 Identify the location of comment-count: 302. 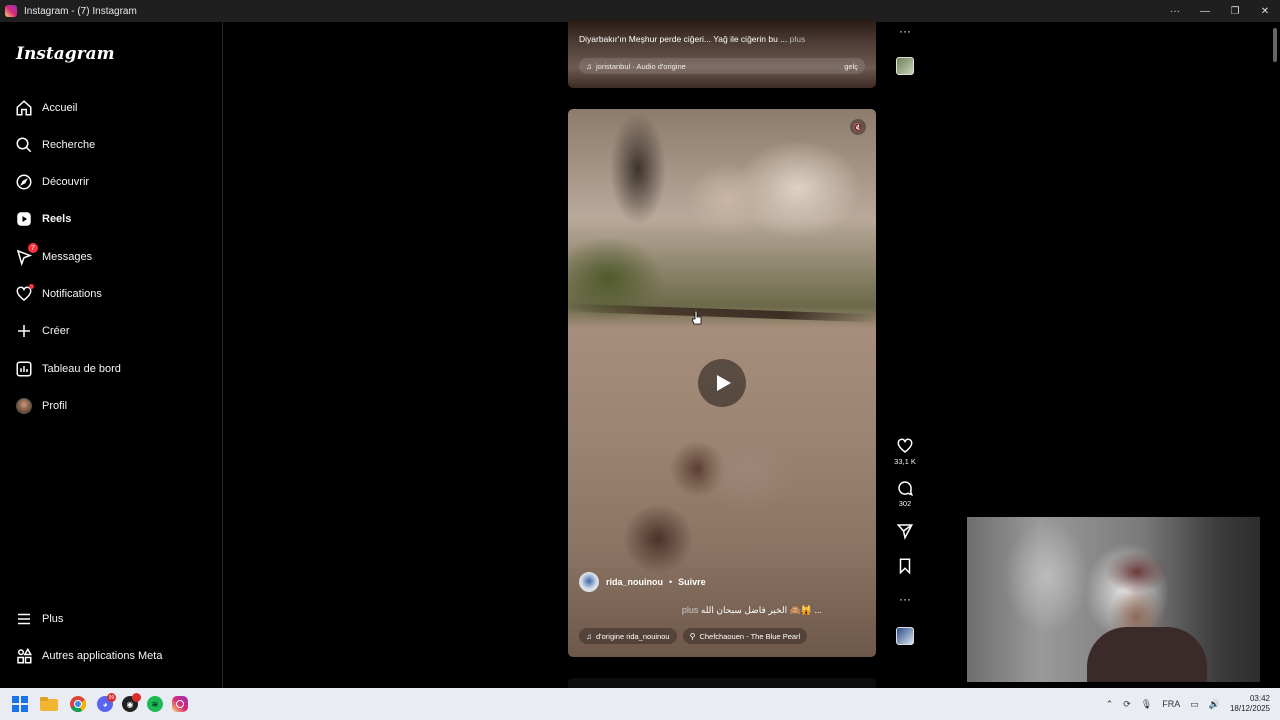
(905, 503).